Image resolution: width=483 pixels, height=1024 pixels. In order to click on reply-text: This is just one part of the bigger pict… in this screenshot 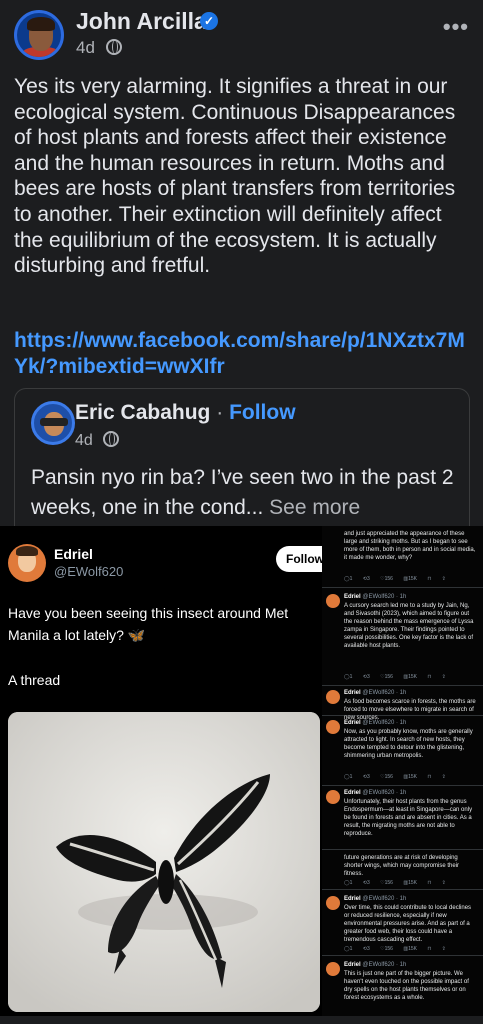, I will do `click(406, 986)`.